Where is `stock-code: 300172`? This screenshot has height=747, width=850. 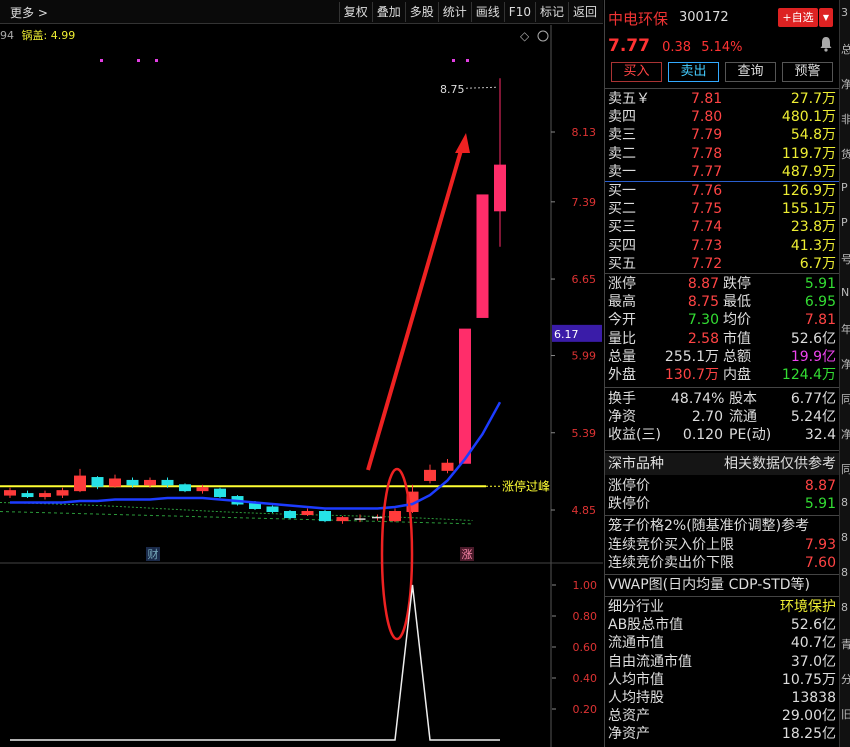
stock-code: 300172 is located at coordinates (704, 17).